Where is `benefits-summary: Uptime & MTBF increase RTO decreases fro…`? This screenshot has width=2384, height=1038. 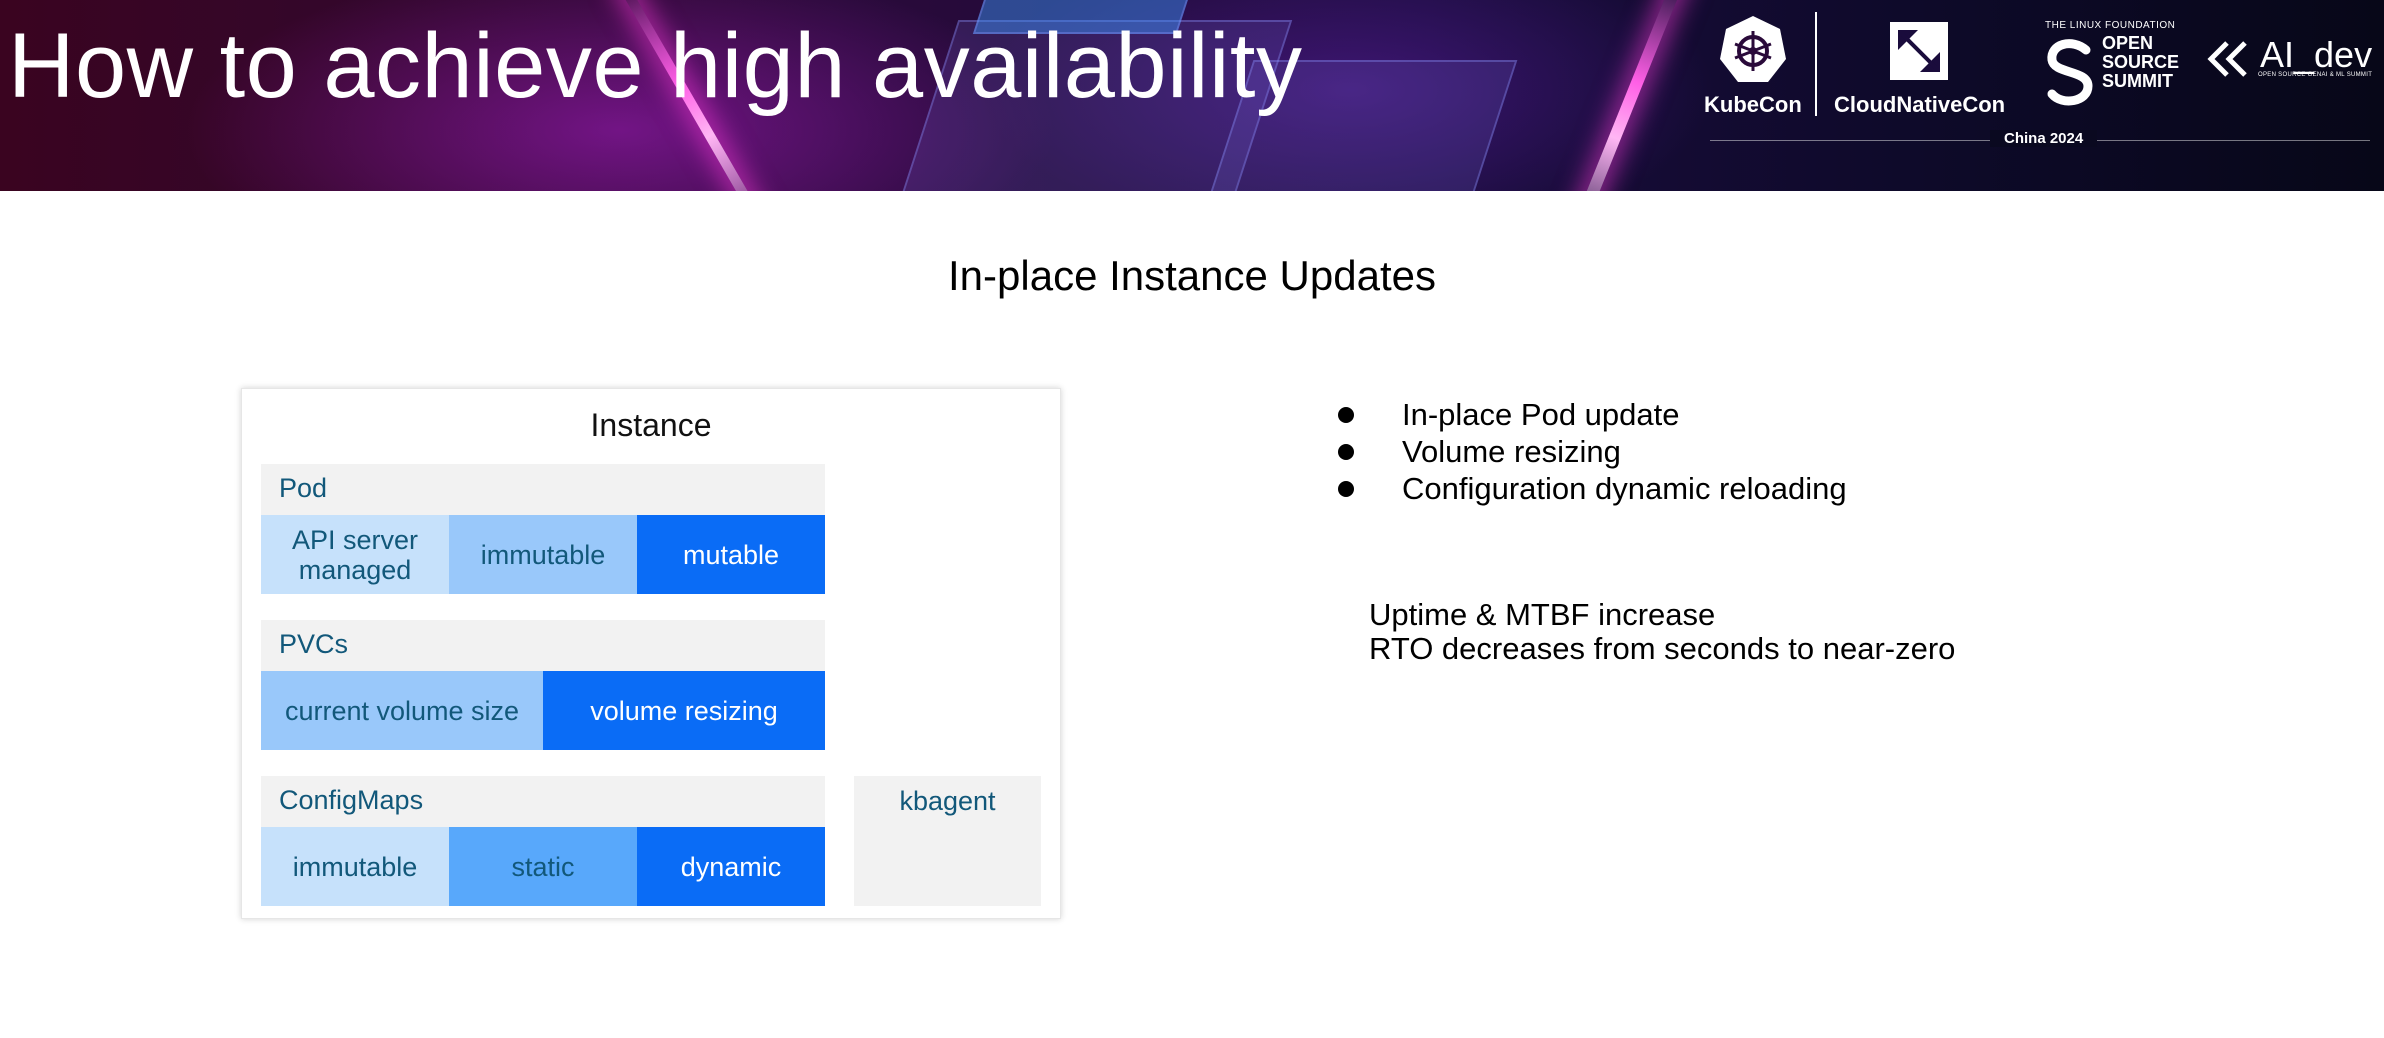 benefits-summary: Uptime & MTBF increase RTO decreases fro… is located at coordinates (1662, 632).